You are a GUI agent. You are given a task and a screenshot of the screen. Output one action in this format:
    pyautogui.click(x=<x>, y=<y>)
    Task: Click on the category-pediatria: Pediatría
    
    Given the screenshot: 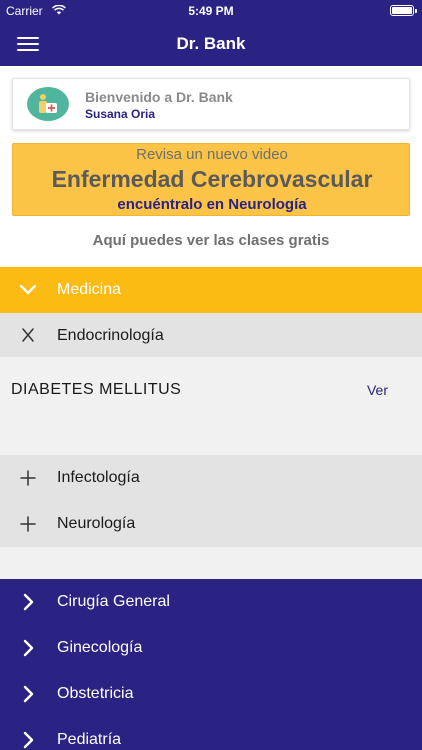 What is the action you would take?
    pyautogui.click(x=211, y=733)
    